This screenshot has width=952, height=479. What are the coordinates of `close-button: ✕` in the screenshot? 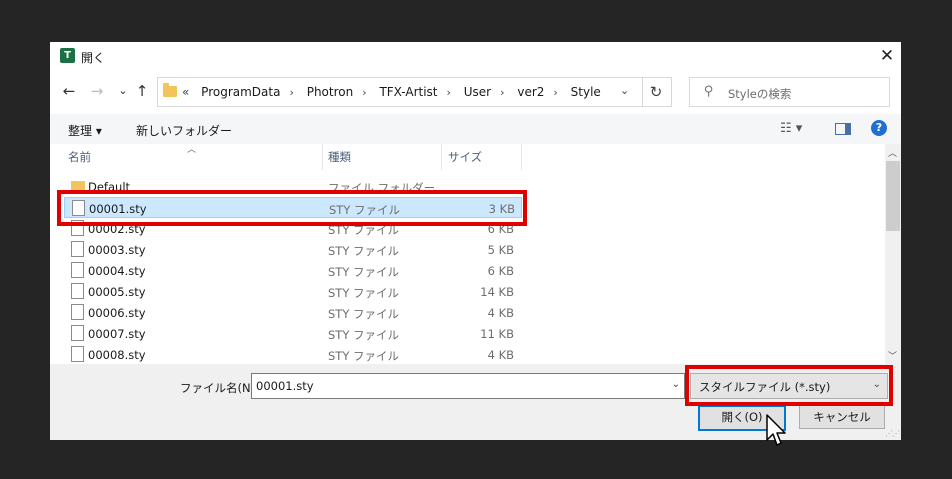 It's located at (887, 56).